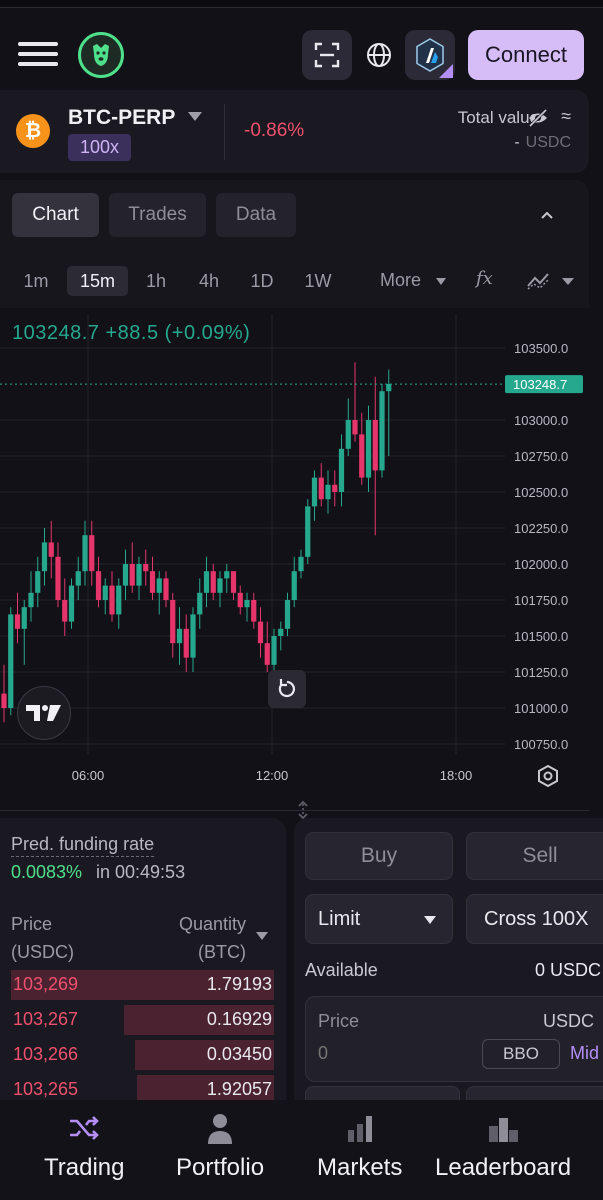 This screenshot has width=603, height=1200. Describe the element at coordinates (538, 118) in the screenshot. I see `hide-eye-icon` at that location.